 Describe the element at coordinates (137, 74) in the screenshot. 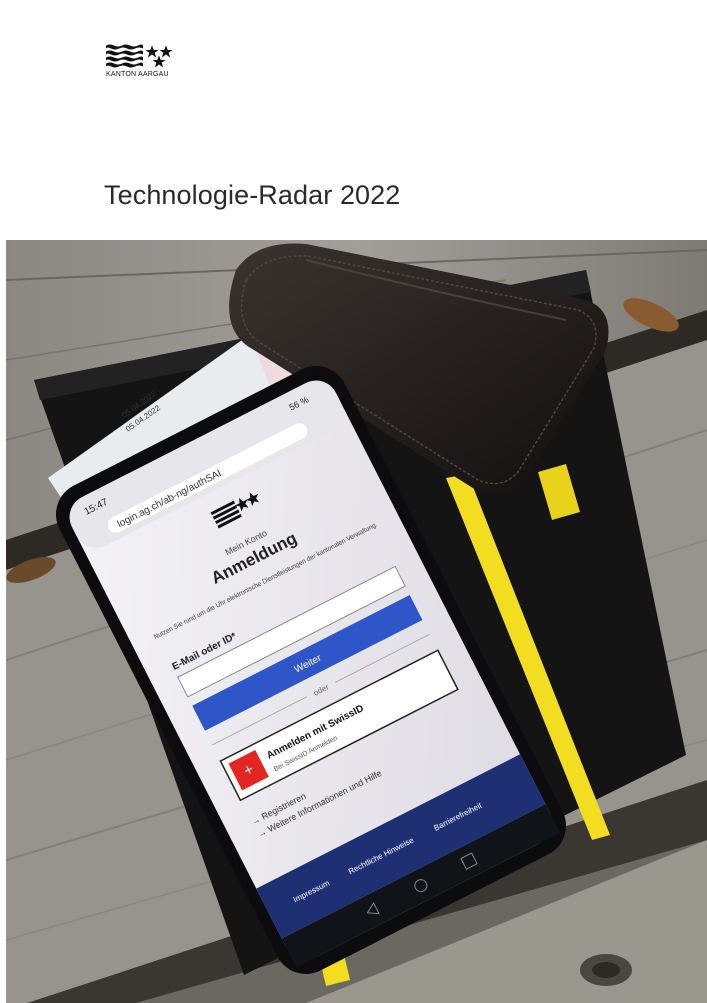

I see `logo-caption: KANTON AARGAU` at that location.